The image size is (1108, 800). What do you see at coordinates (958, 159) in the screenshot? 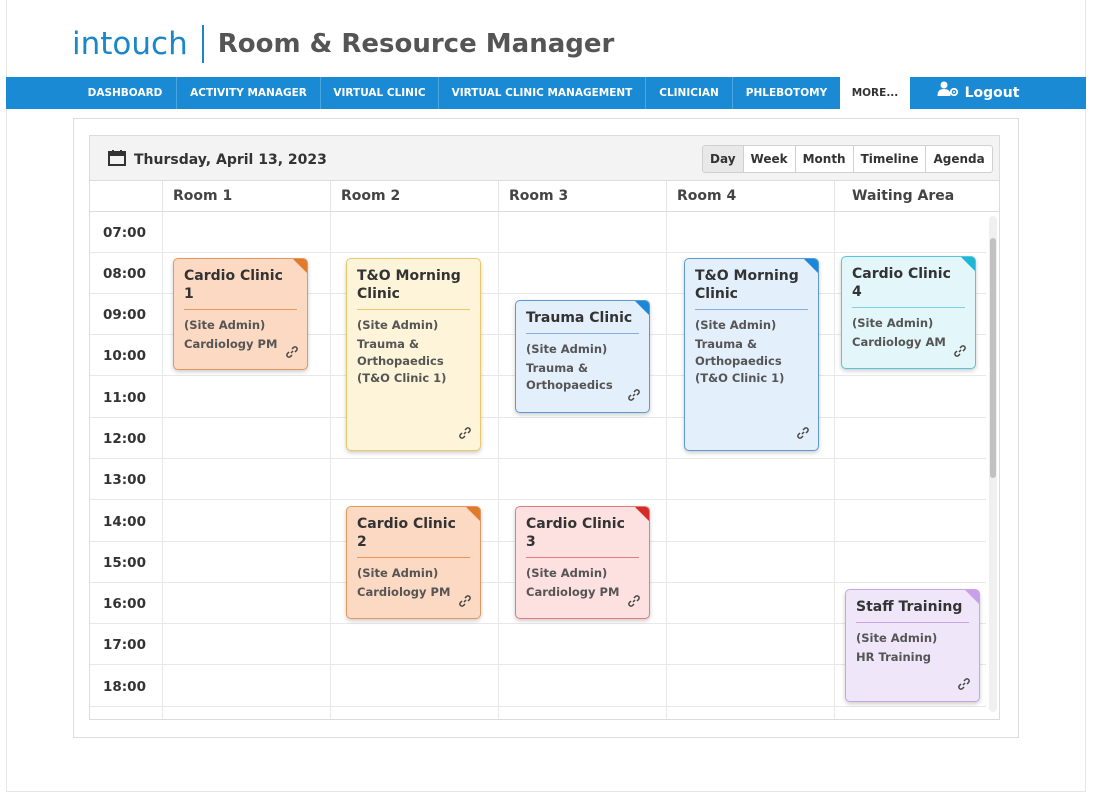
I see `view-agenda-button: Agenda` at bounding box center [958, 159].